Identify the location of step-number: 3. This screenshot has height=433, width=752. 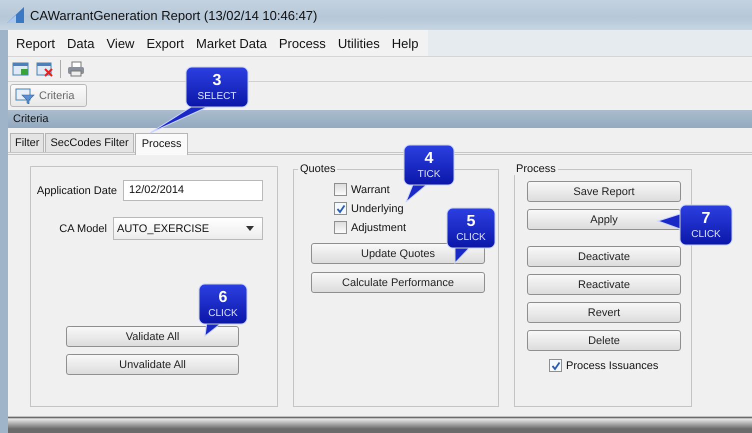
(217, 80).